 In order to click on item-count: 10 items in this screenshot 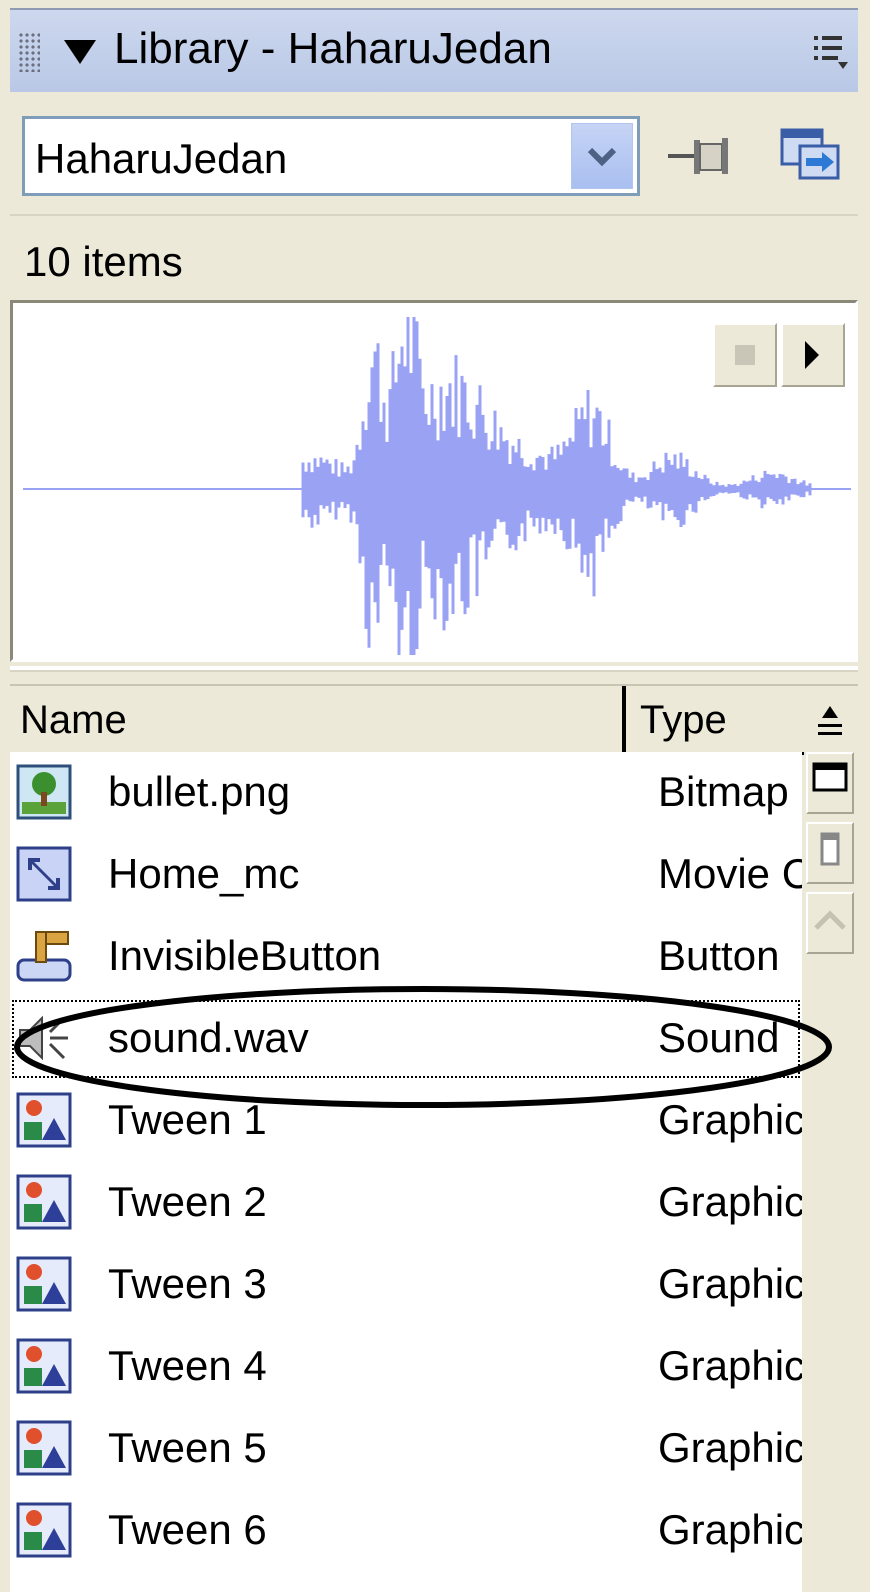, I will do `click(103, 261)`.